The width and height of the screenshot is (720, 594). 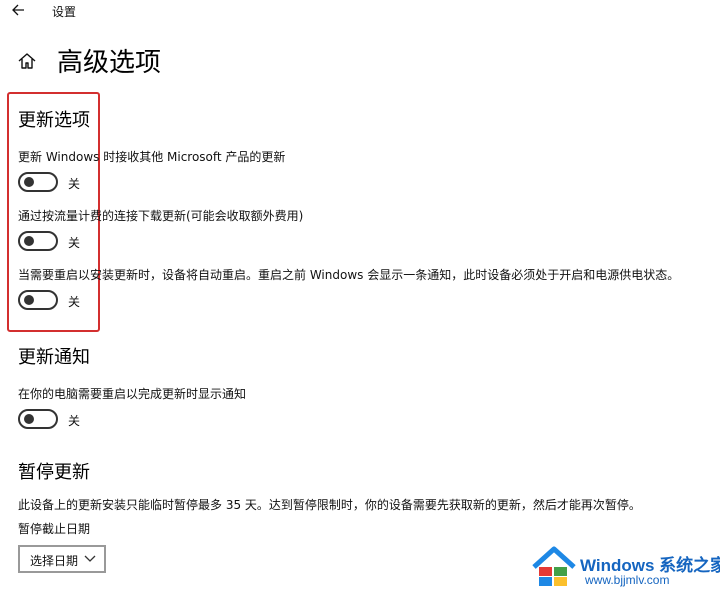 What do you see at coordinates (64, 12) in the screenshot?
I see `app-title: 设置` at bounding box center [64, 12].